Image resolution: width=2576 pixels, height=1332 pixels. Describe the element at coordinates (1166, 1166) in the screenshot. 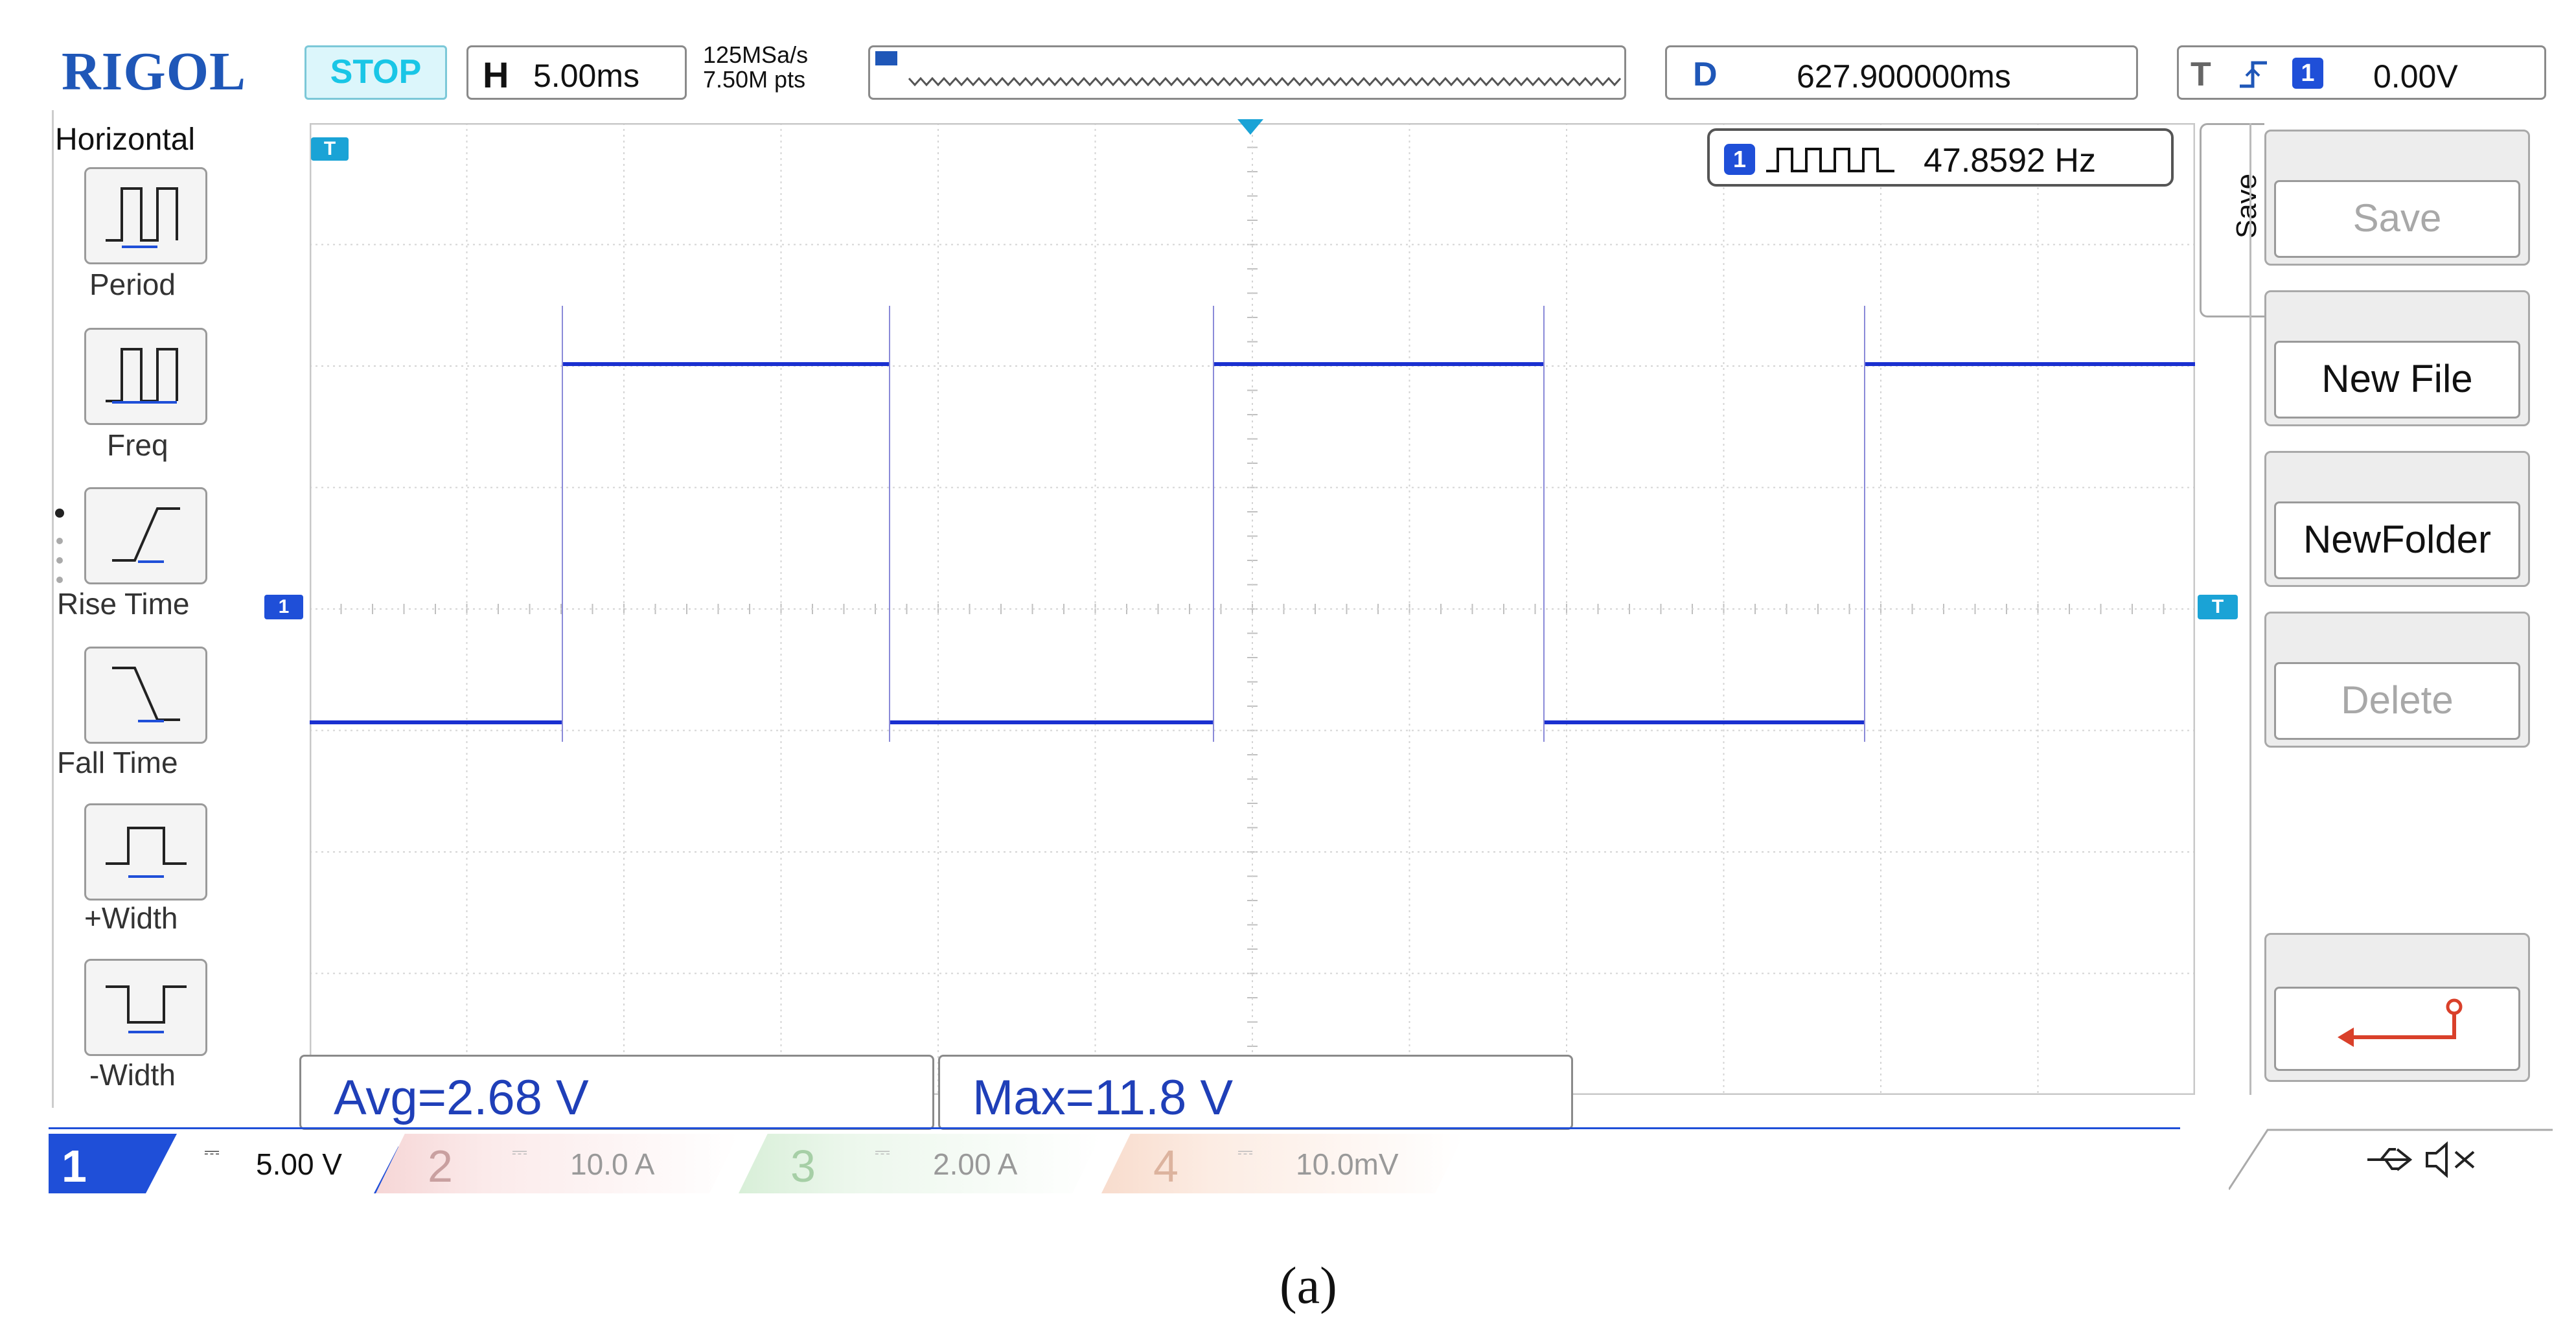

I see `channel-4-number: 4` at that location.